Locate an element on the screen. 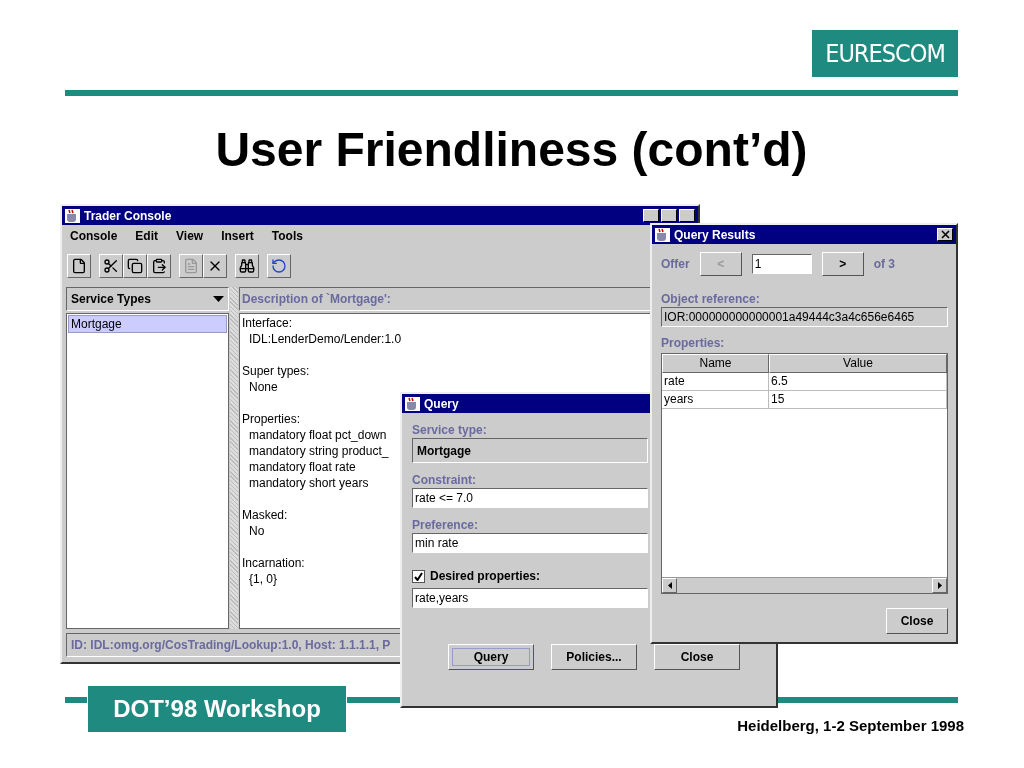  column-header: Name is located at coordinates (715, 363).